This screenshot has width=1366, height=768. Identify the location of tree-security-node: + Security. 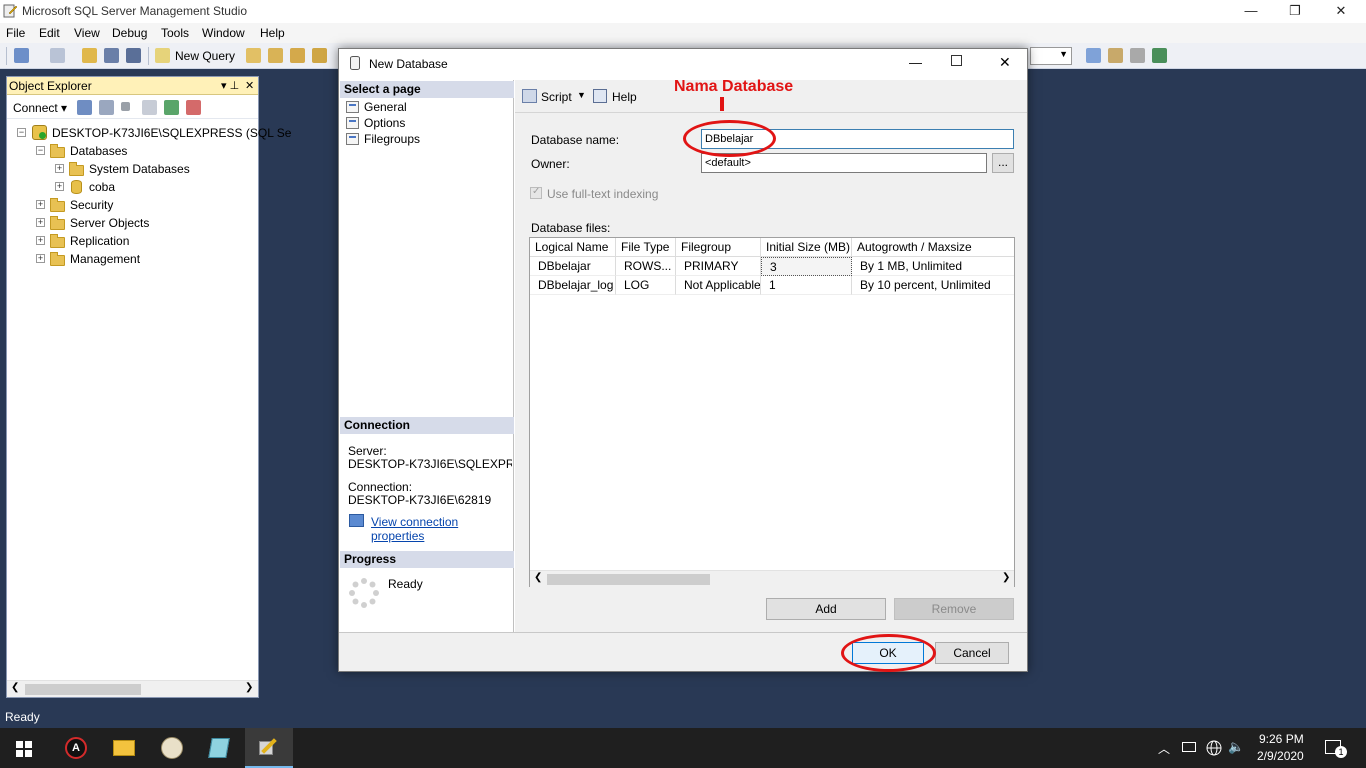
(144, 205).